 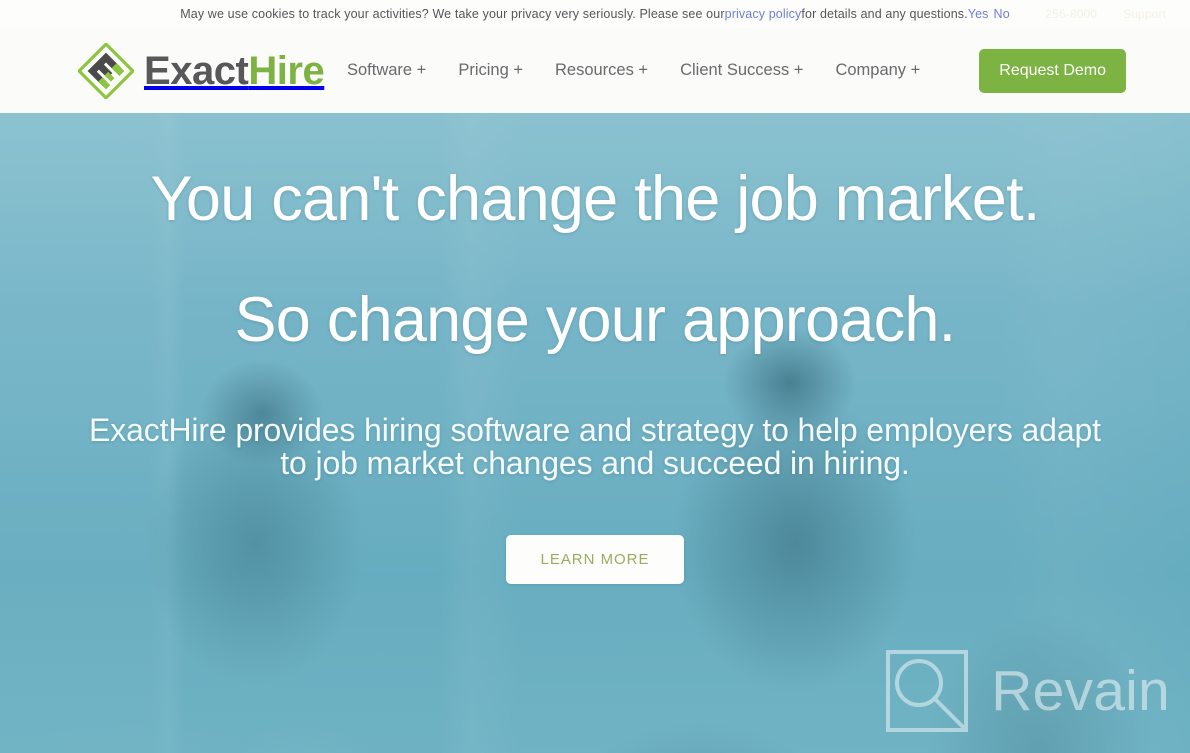 I want to click on hero-cta-wrapper: LEARN MORE, so click(x=595, y=559).